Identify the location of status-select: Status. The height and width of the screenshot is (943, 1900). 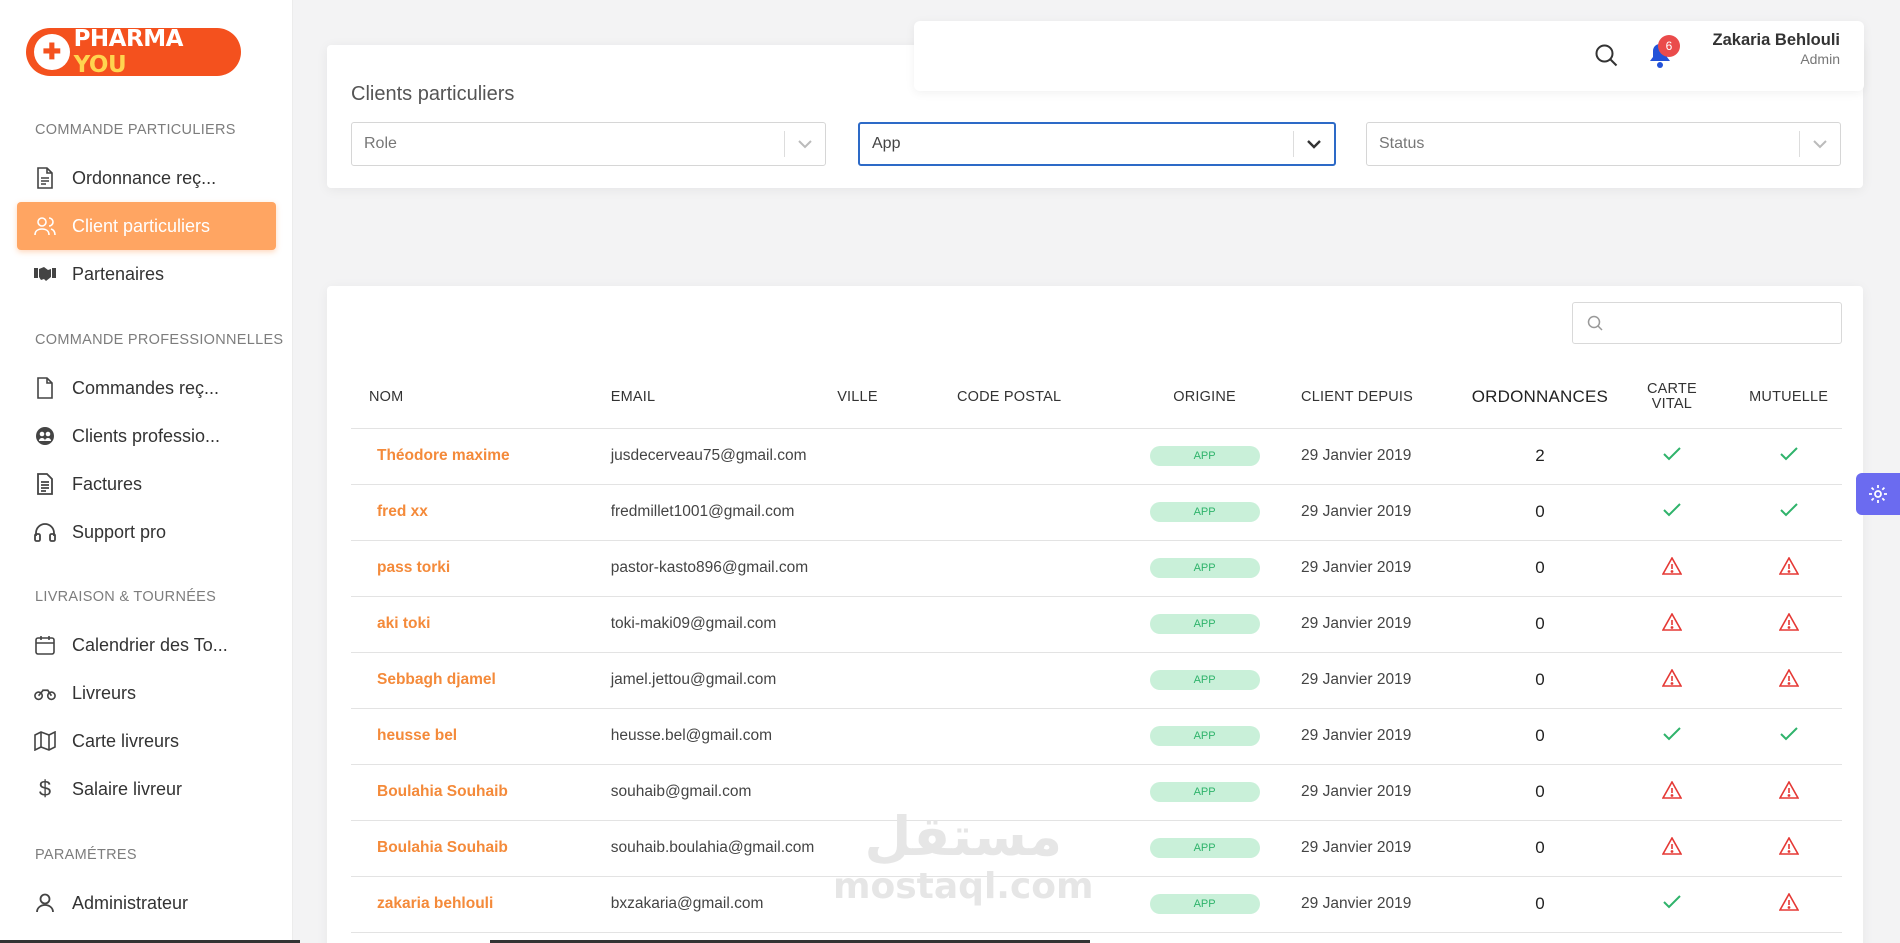
(1603, 144).